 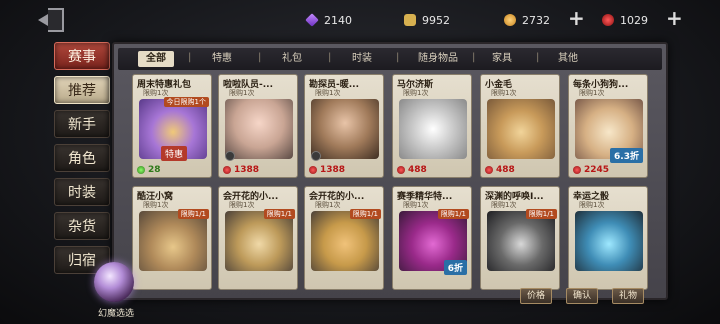 I want to click on shop-card: 酷汪小窝 限购1次 限购1/1, so click(x=172, y=238).